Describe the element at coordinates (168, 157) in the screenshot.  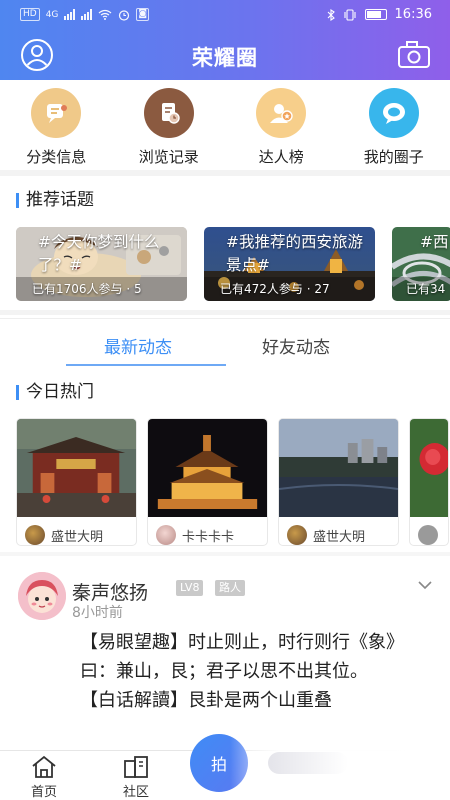
I see `shortcut-label: 浏览记录` at that location.